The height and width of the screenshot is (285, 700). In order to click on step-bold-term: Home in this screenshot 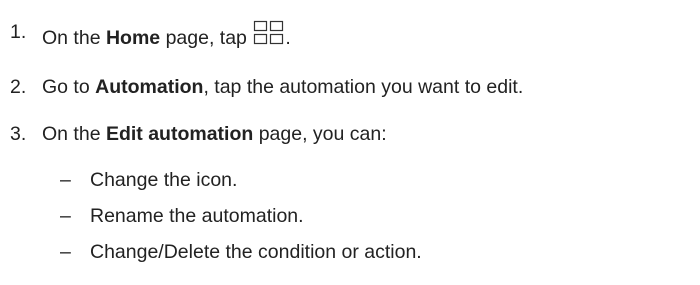, I will do `click(133, 38)`.